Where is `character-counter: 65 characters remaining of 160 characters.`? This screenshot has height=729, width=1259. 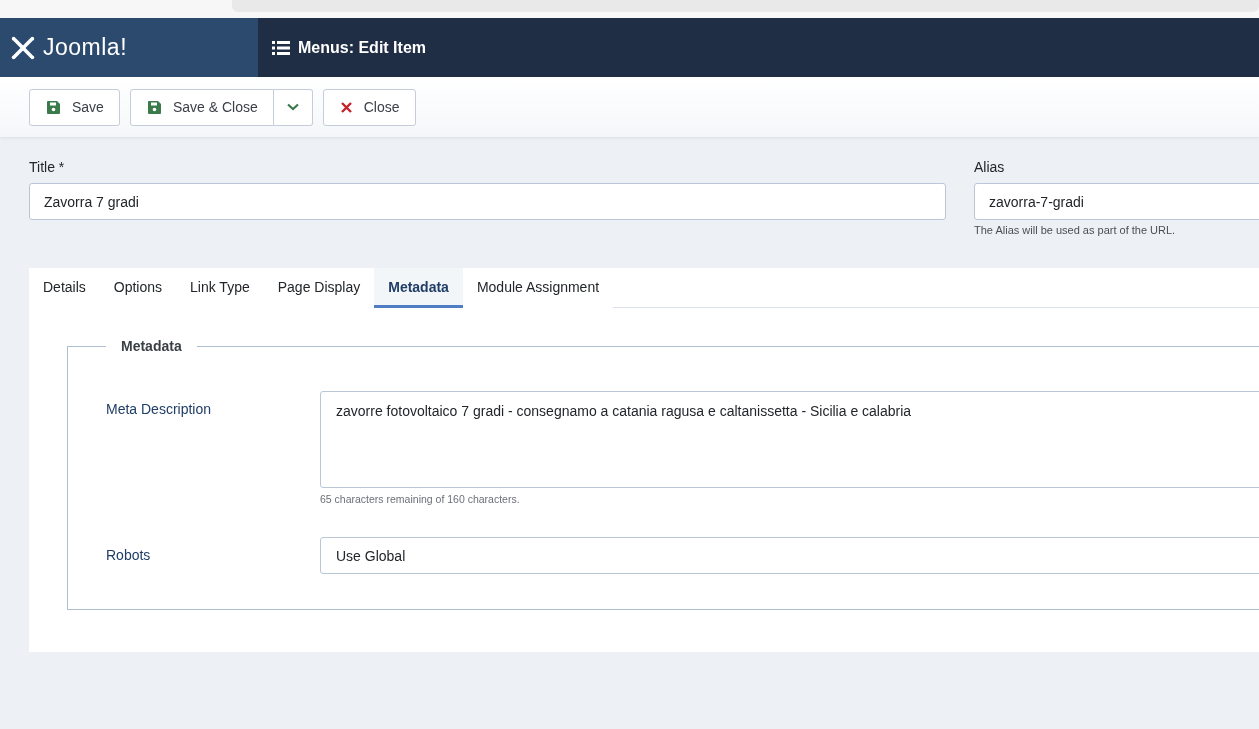 character-counter: 65 characters remaining of 160 characters. is located at coordinates (420, 499).